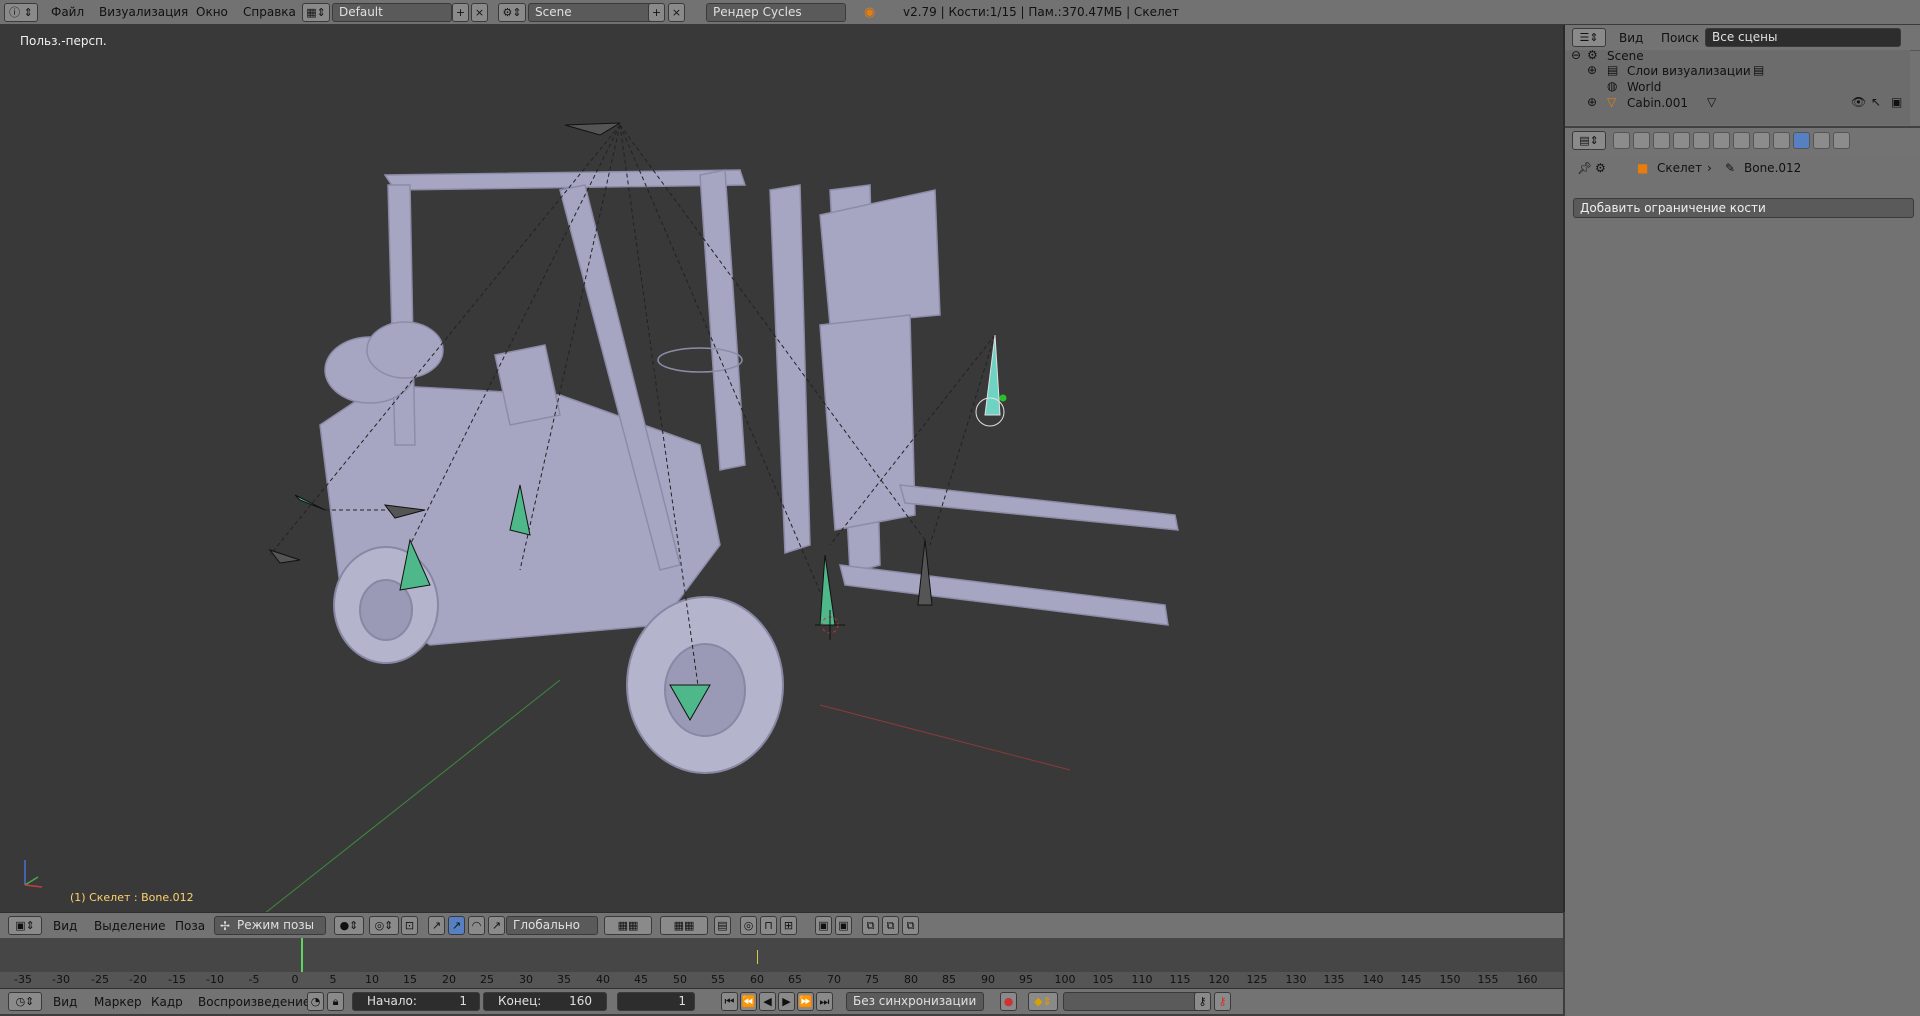 The width and height of the screenshot is (1920, 1016). I want to click on rotate-manipulator: ↗, so click(456, 925).